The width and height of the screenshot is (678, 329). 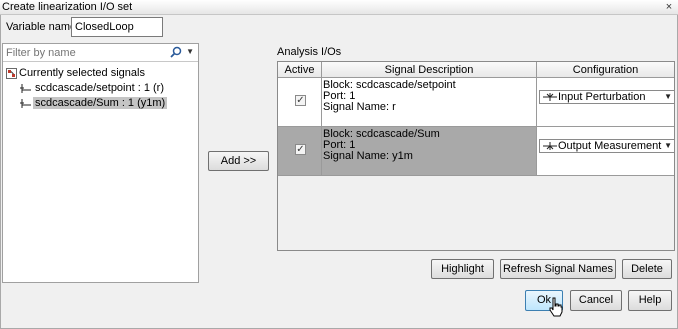 I want to click on filter-bar: ▼, so click(x=100, y=53).